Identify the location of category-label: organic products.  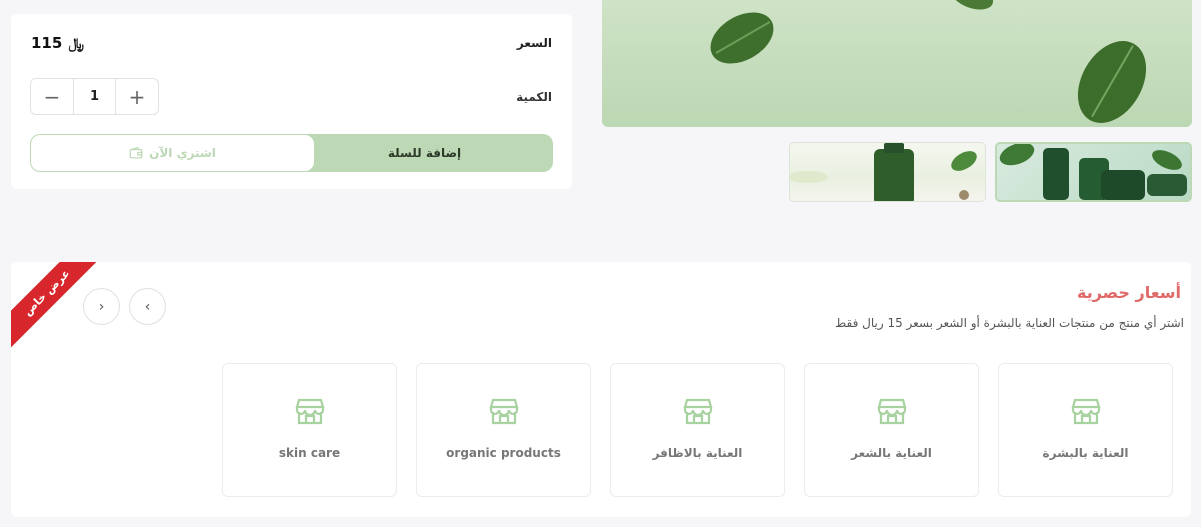
(503, 453).